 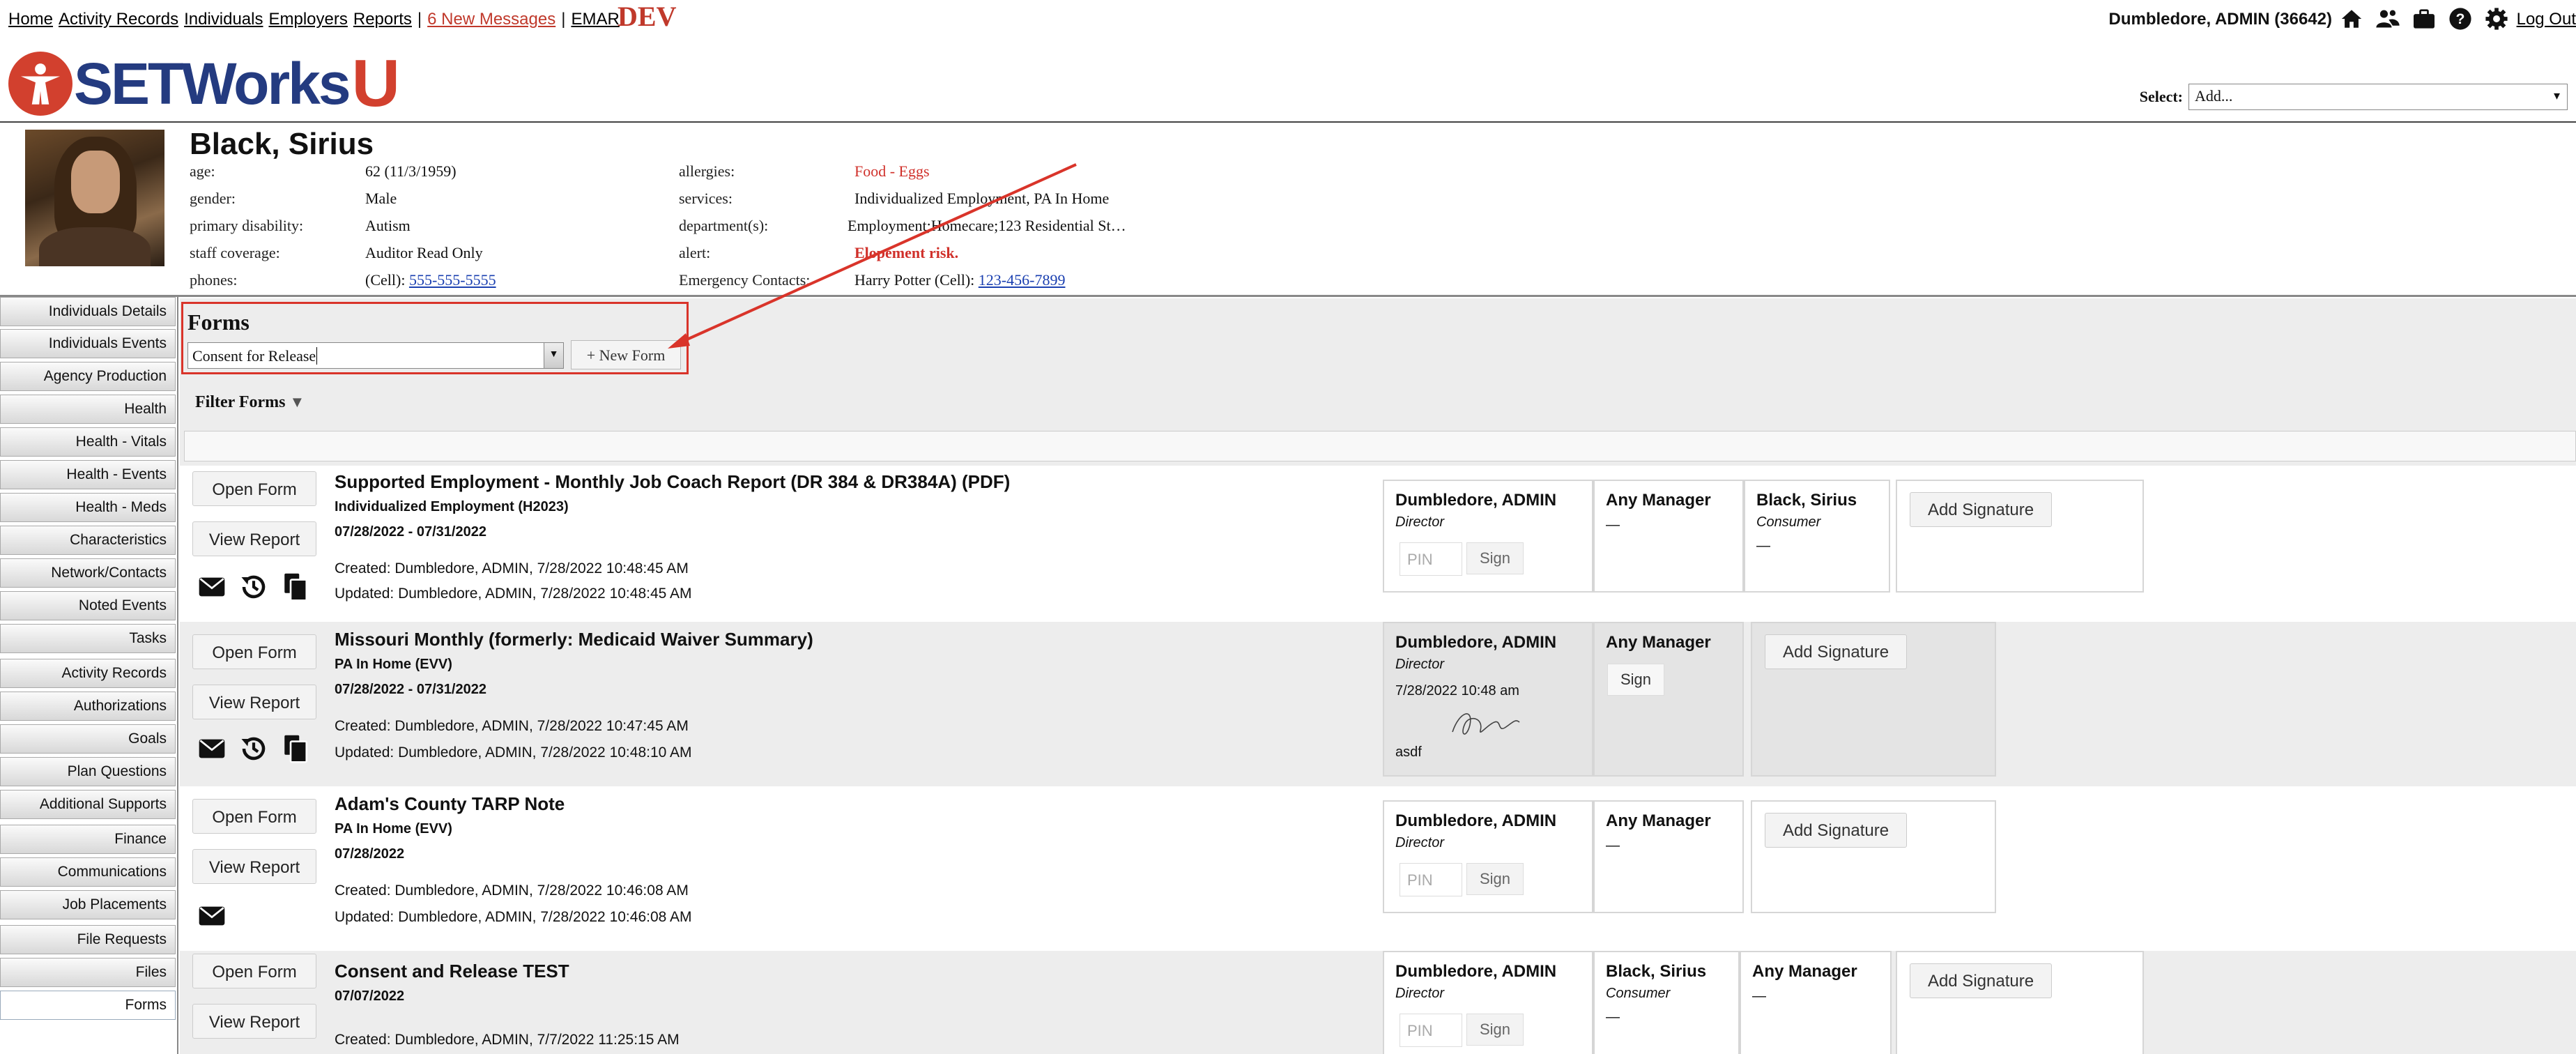 I want to click on new-form-button: + New Form, so click(x=626, y=354).